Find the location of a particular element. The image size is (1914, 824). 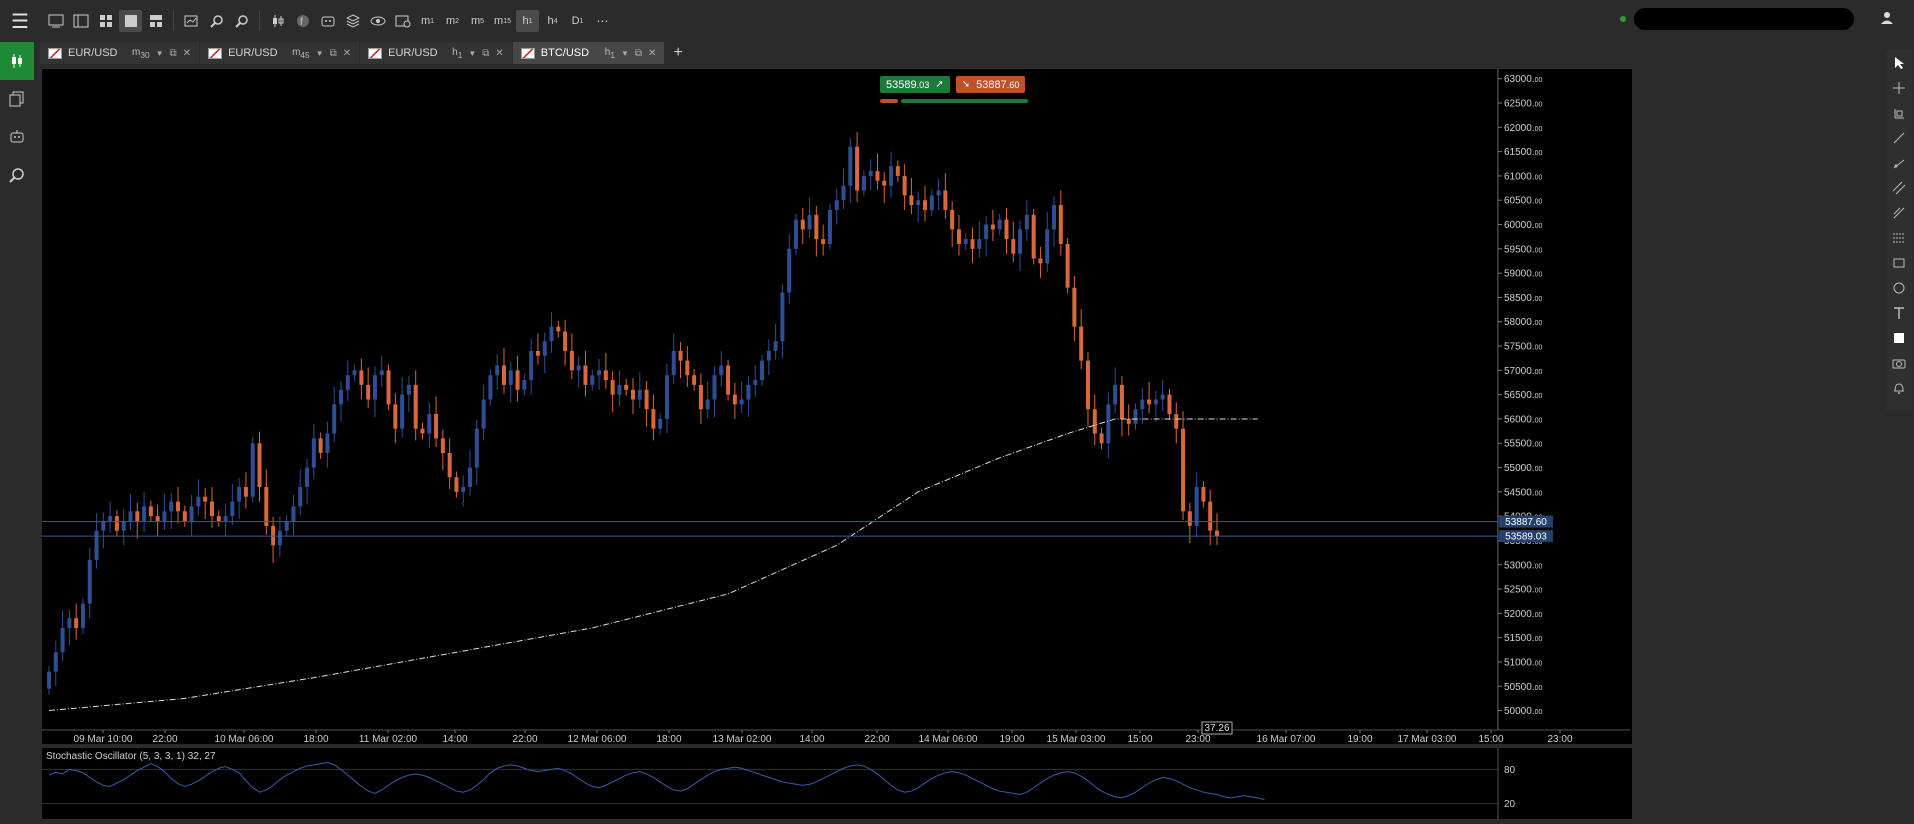

buy-price-button: ➘ 53887.60 is located at coordinates (990, 84).